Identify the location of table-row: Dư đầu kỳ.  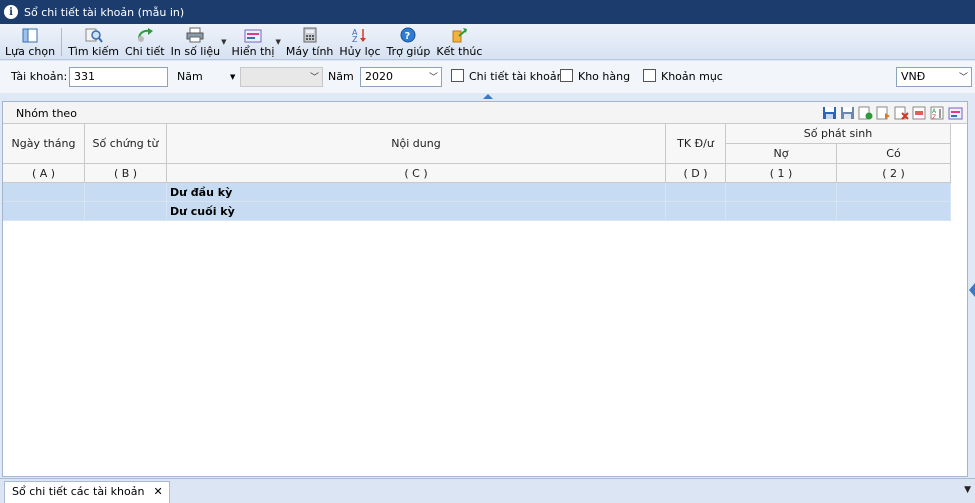
(477, 192).